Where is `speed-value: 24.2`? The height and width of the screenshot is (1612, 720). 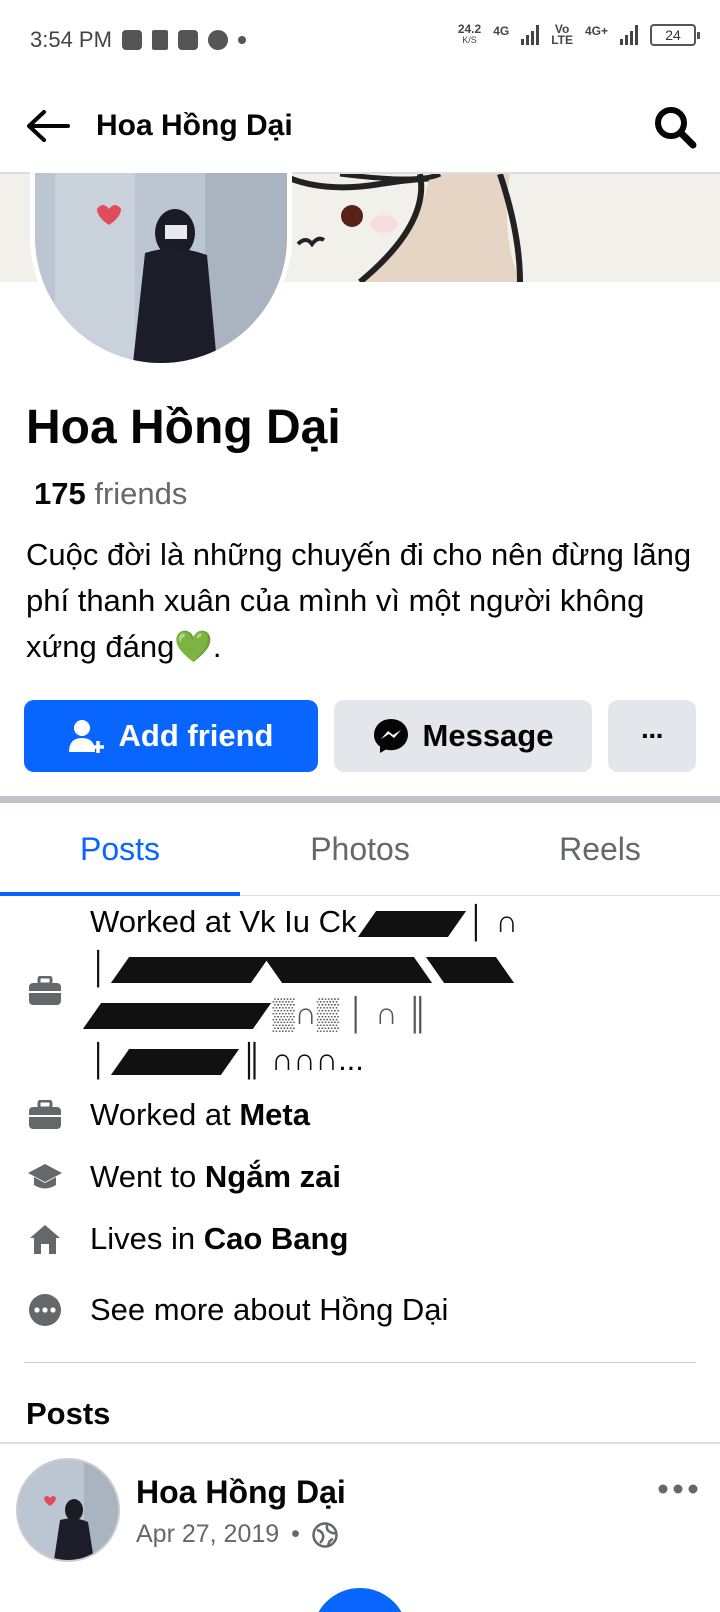 speed-value: 24.2 is located at coordinates (469, 29).